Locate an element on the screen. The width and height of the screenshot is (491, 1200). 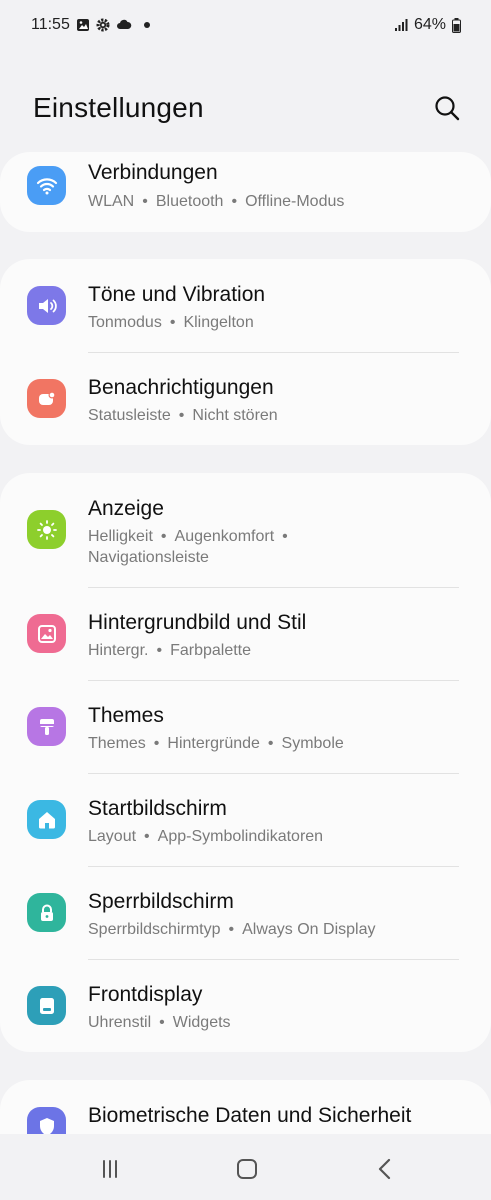
settings-gear-icon is located at coordinates (103, 25).